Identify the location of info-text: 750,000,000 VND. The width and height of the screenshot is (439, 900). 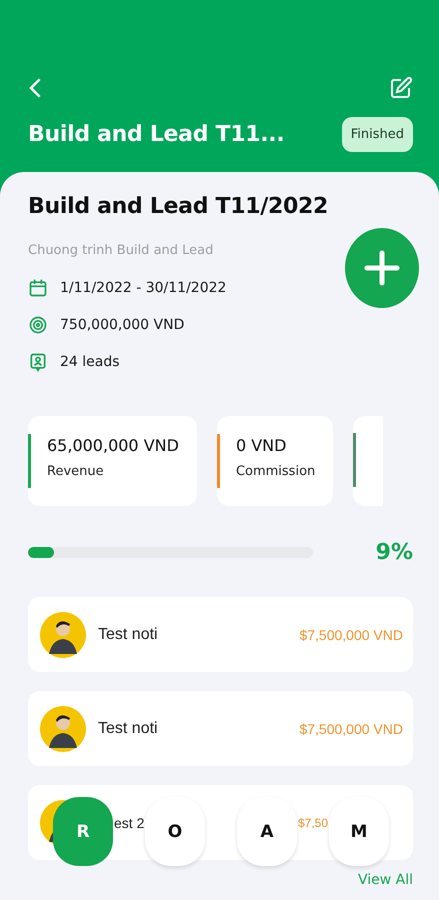
(122, 325).